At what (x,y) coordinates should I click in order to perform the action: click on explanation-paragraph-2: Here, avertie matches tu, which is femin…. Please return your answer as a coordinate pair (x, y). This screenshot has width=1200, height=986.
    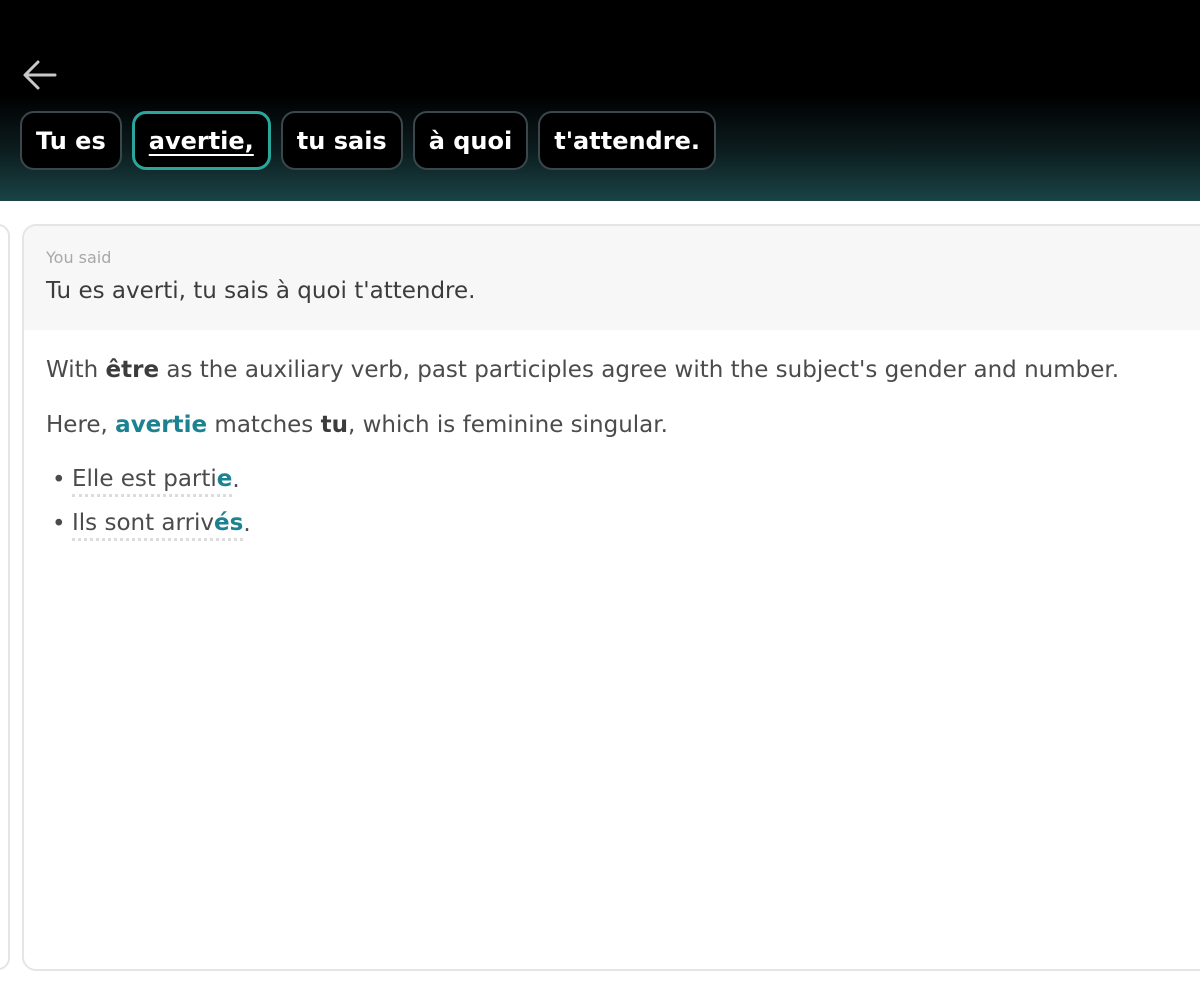
    Looking at the image, I should click on (357, 425).